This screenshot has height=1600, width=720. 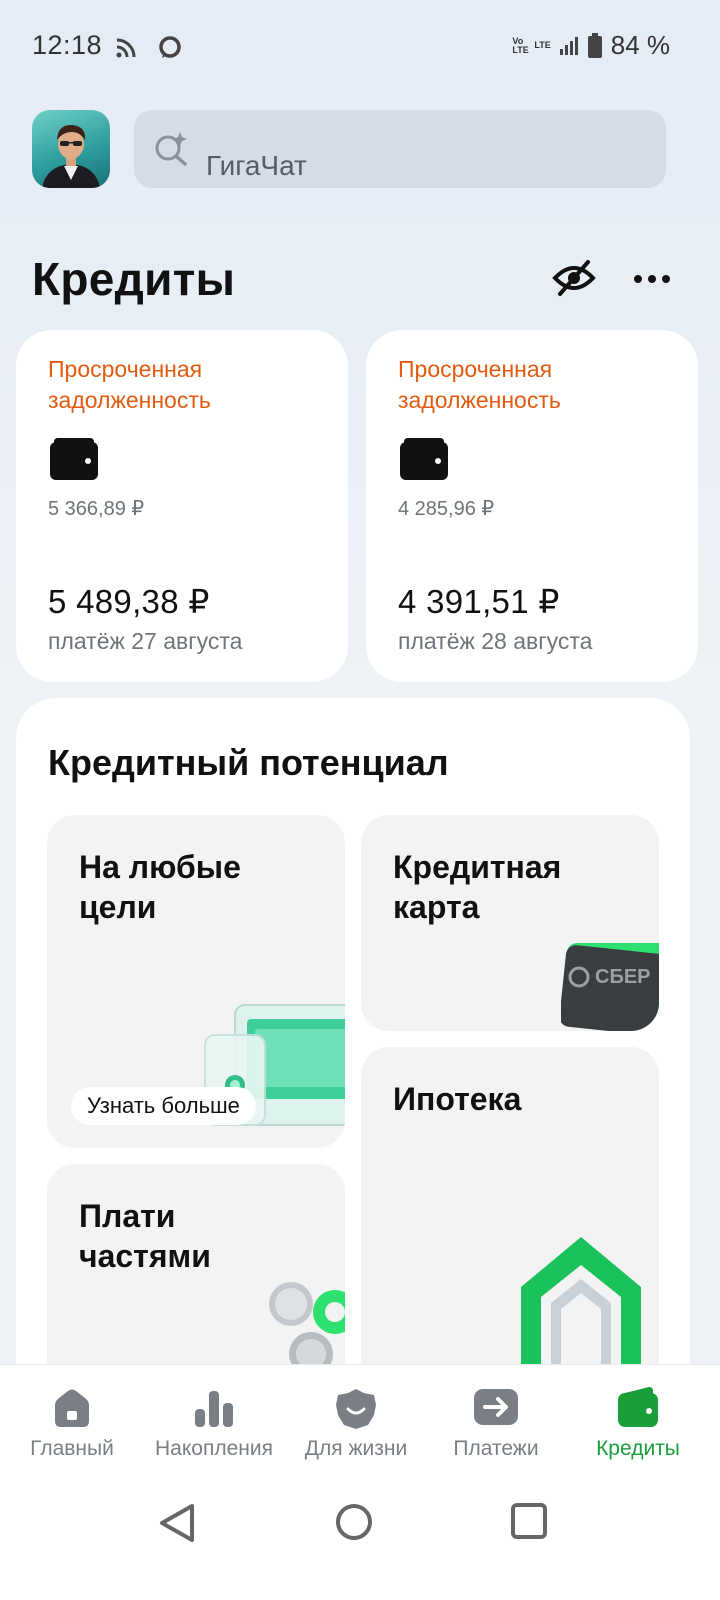 I want to click on smile-badge-icon, so click(x=356, y=1409).